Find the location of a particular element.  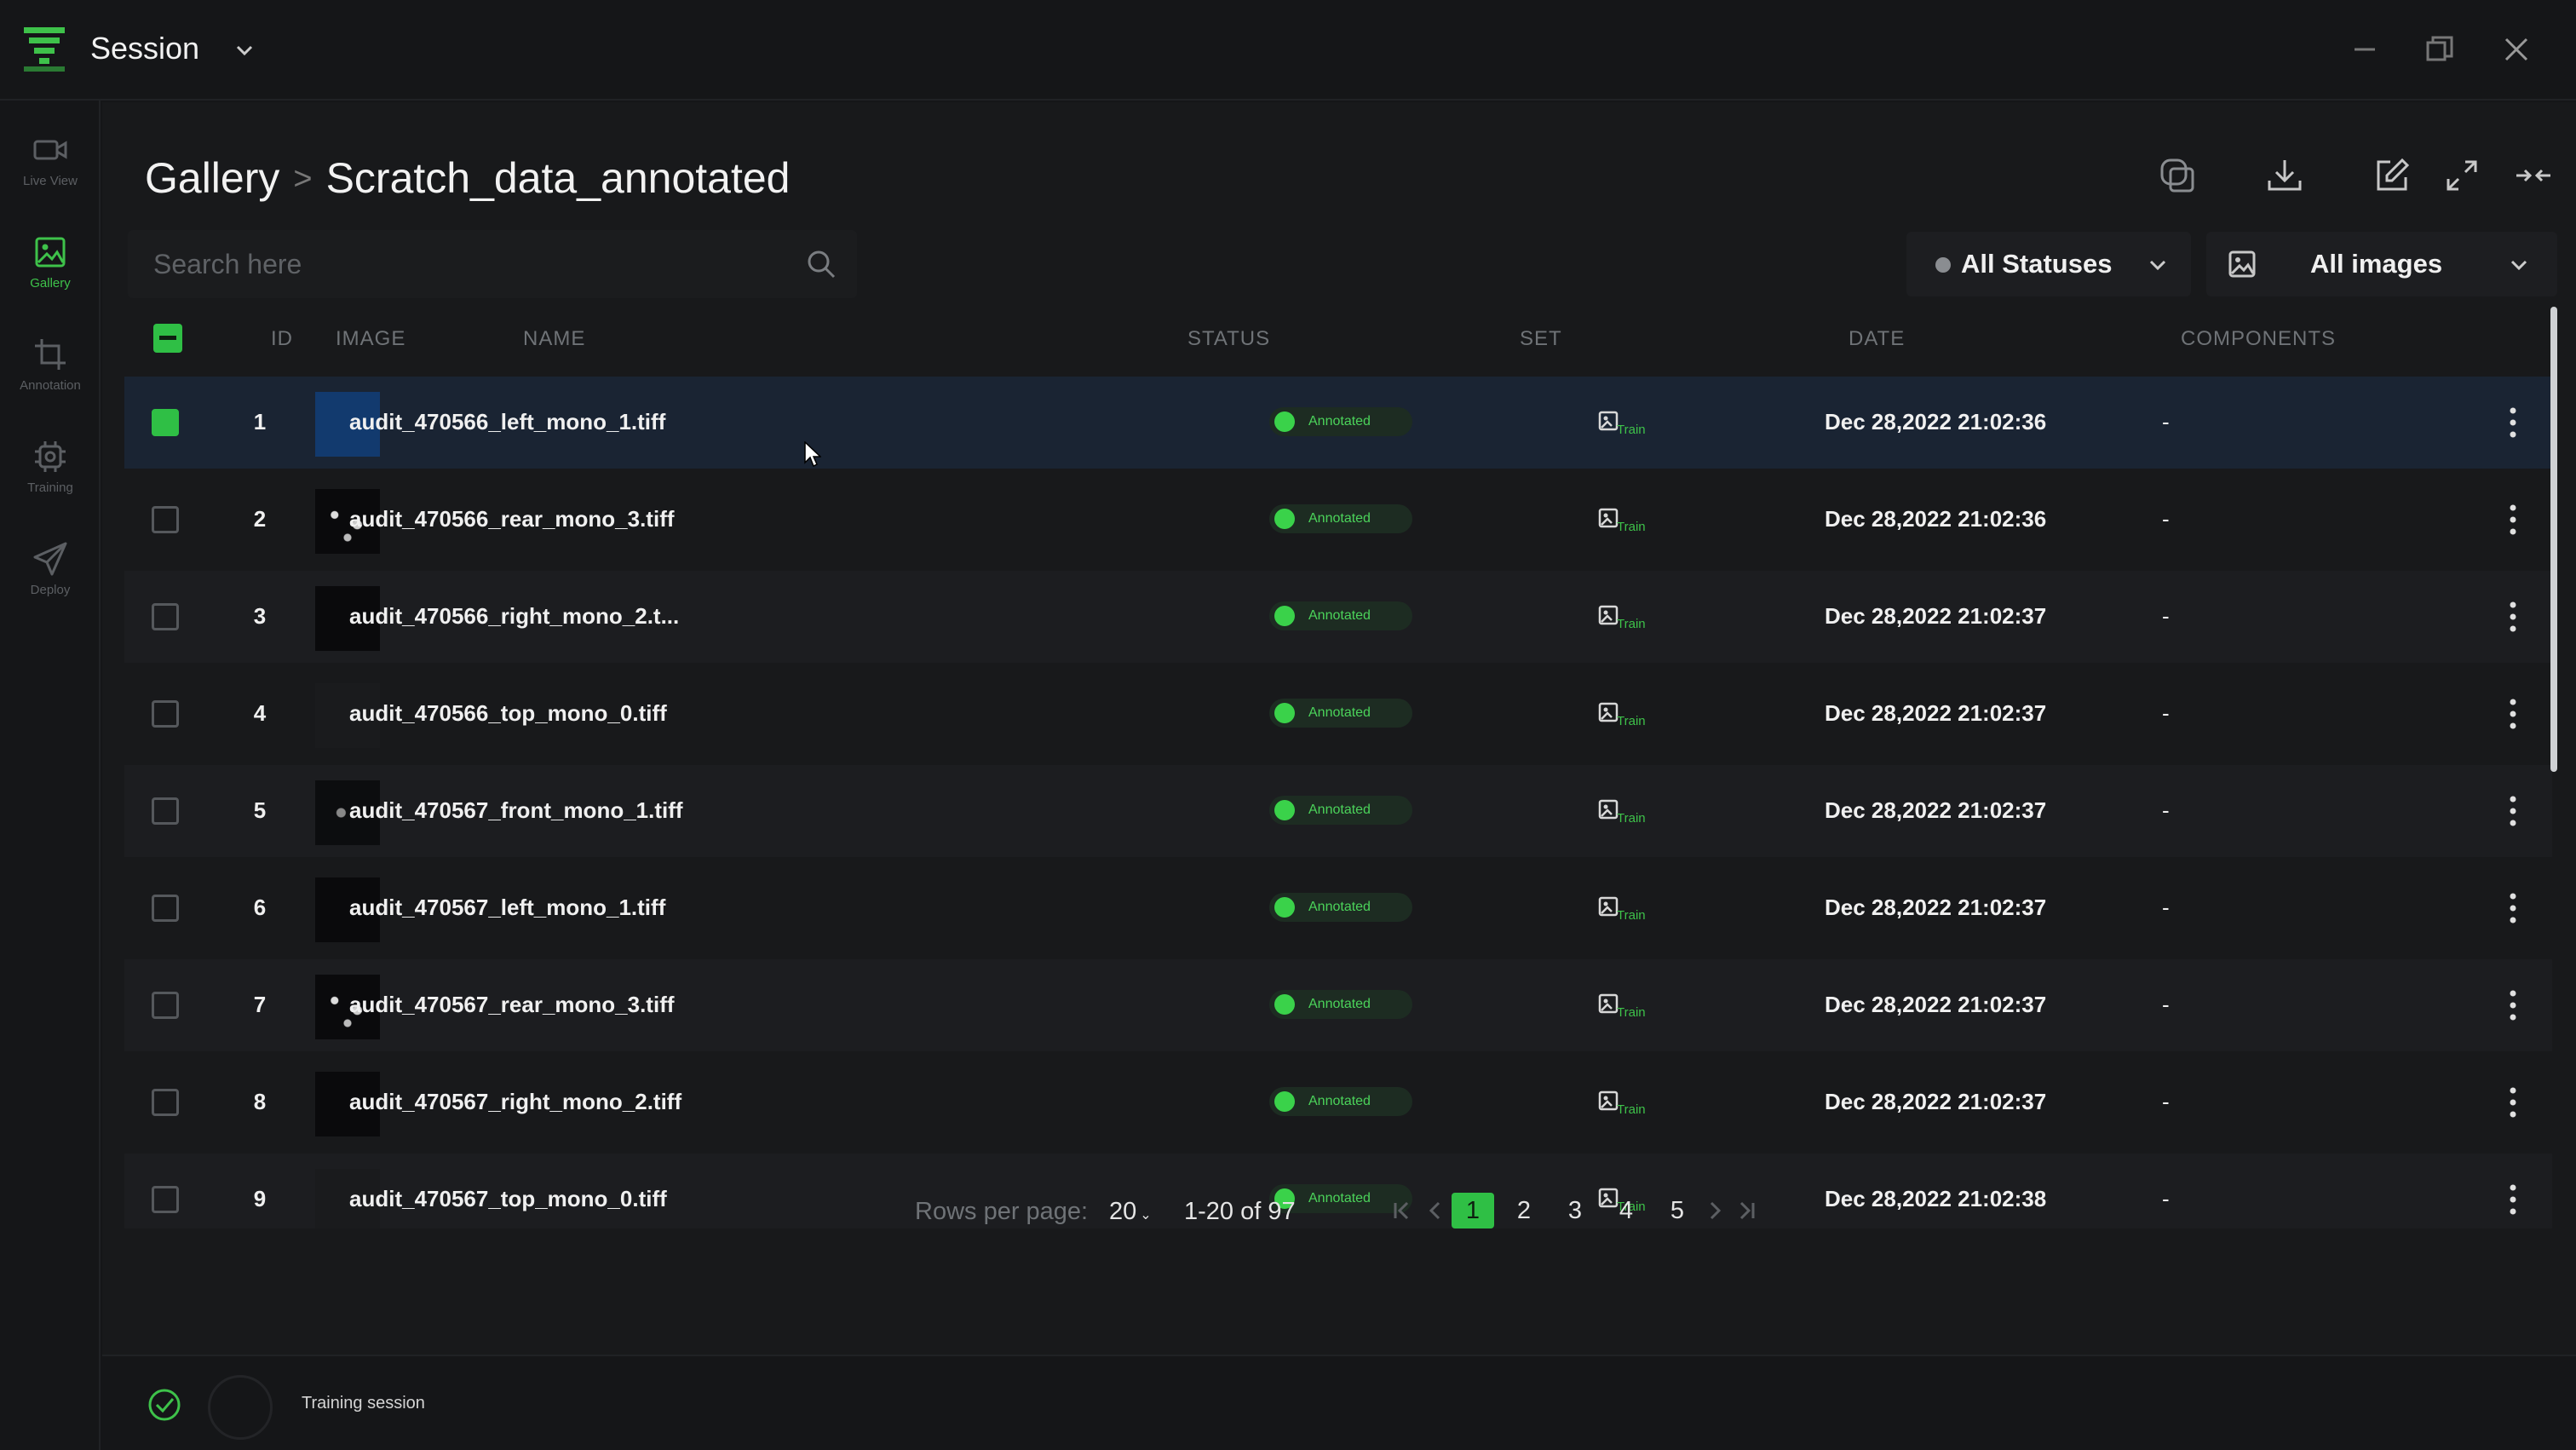

column-header-set: SET is located at coordinates (1541, 339).